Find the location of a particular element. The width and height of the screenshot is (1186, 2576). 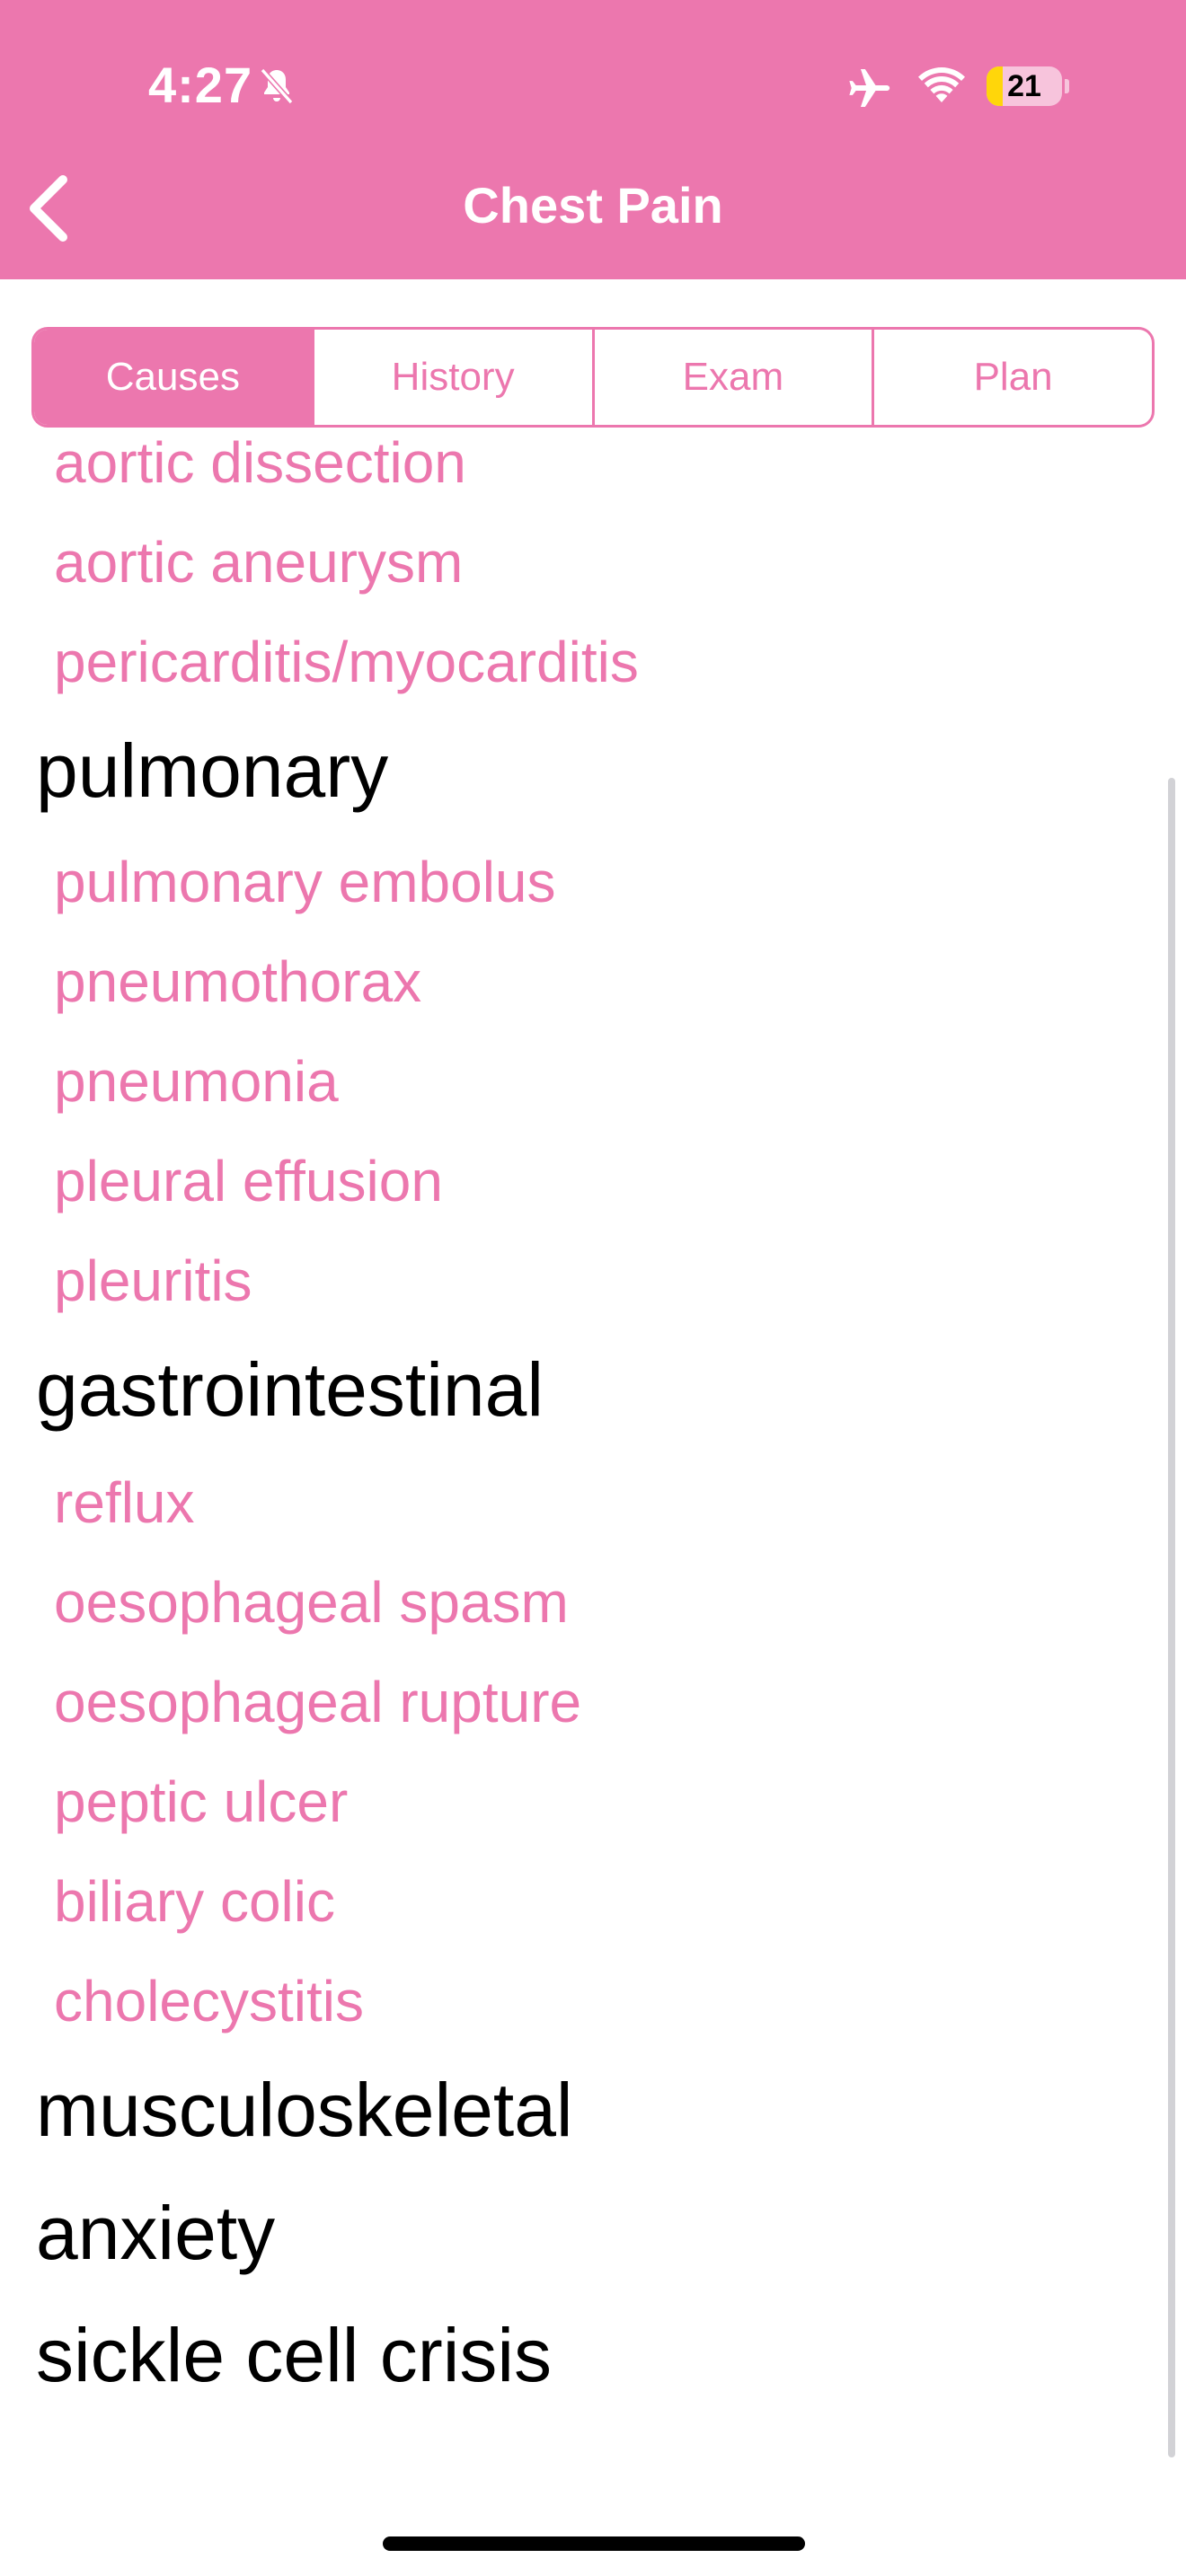

battery-icon: 21 is located at coordinates (1028, 86).